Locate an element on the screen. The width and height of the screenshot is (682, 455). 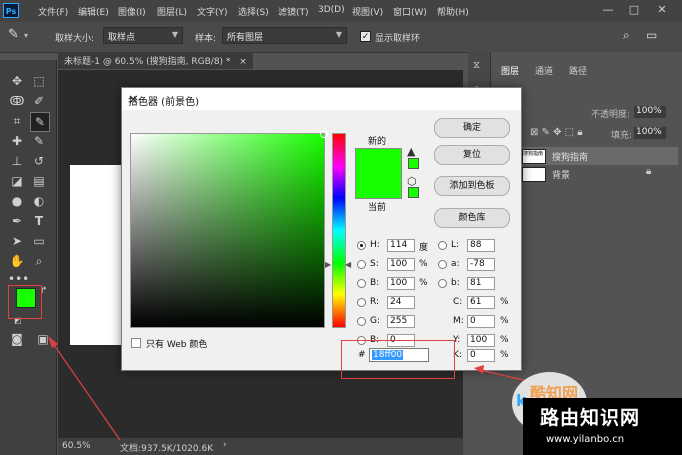
watermark-url: www.yilanbo.cn is located at coordinates (585, 439).